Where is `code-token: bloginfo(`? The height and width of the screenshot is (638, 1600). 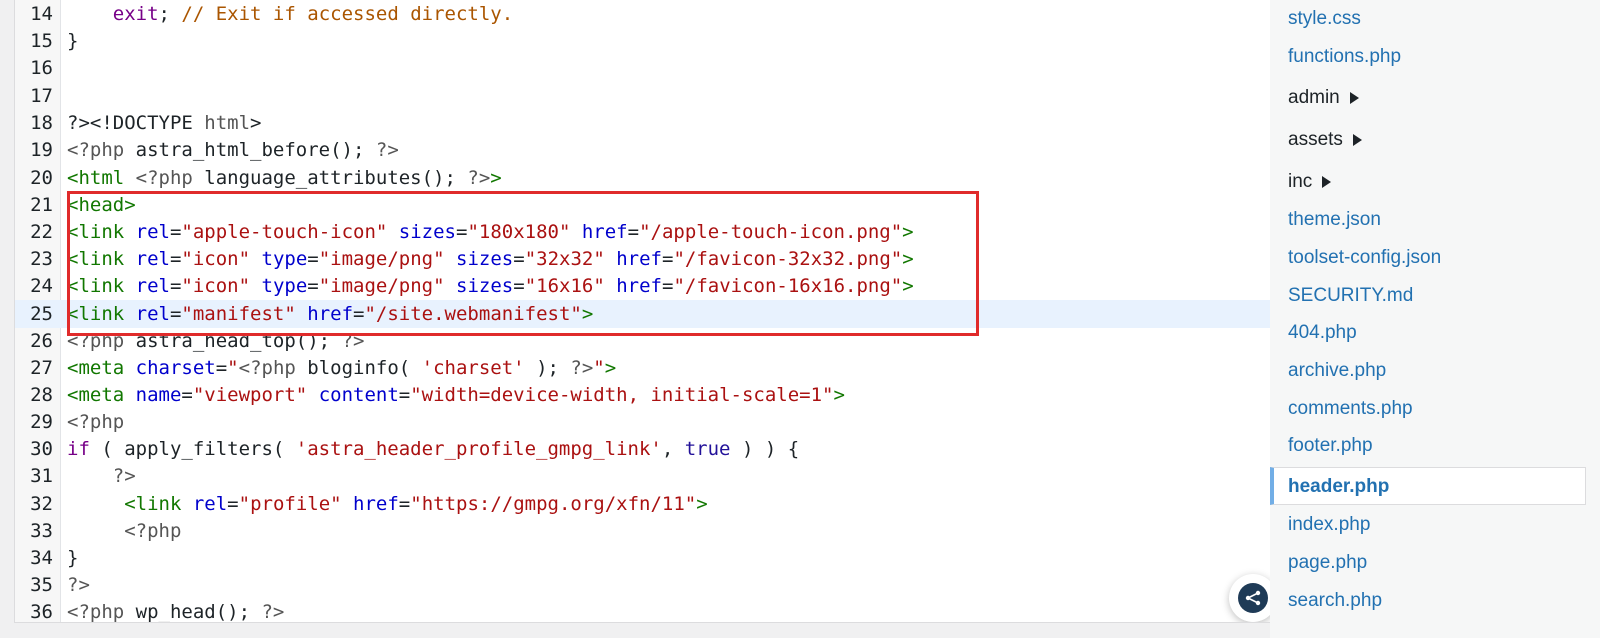
code-token: bloginfo( is located at coordinates (358, 368).